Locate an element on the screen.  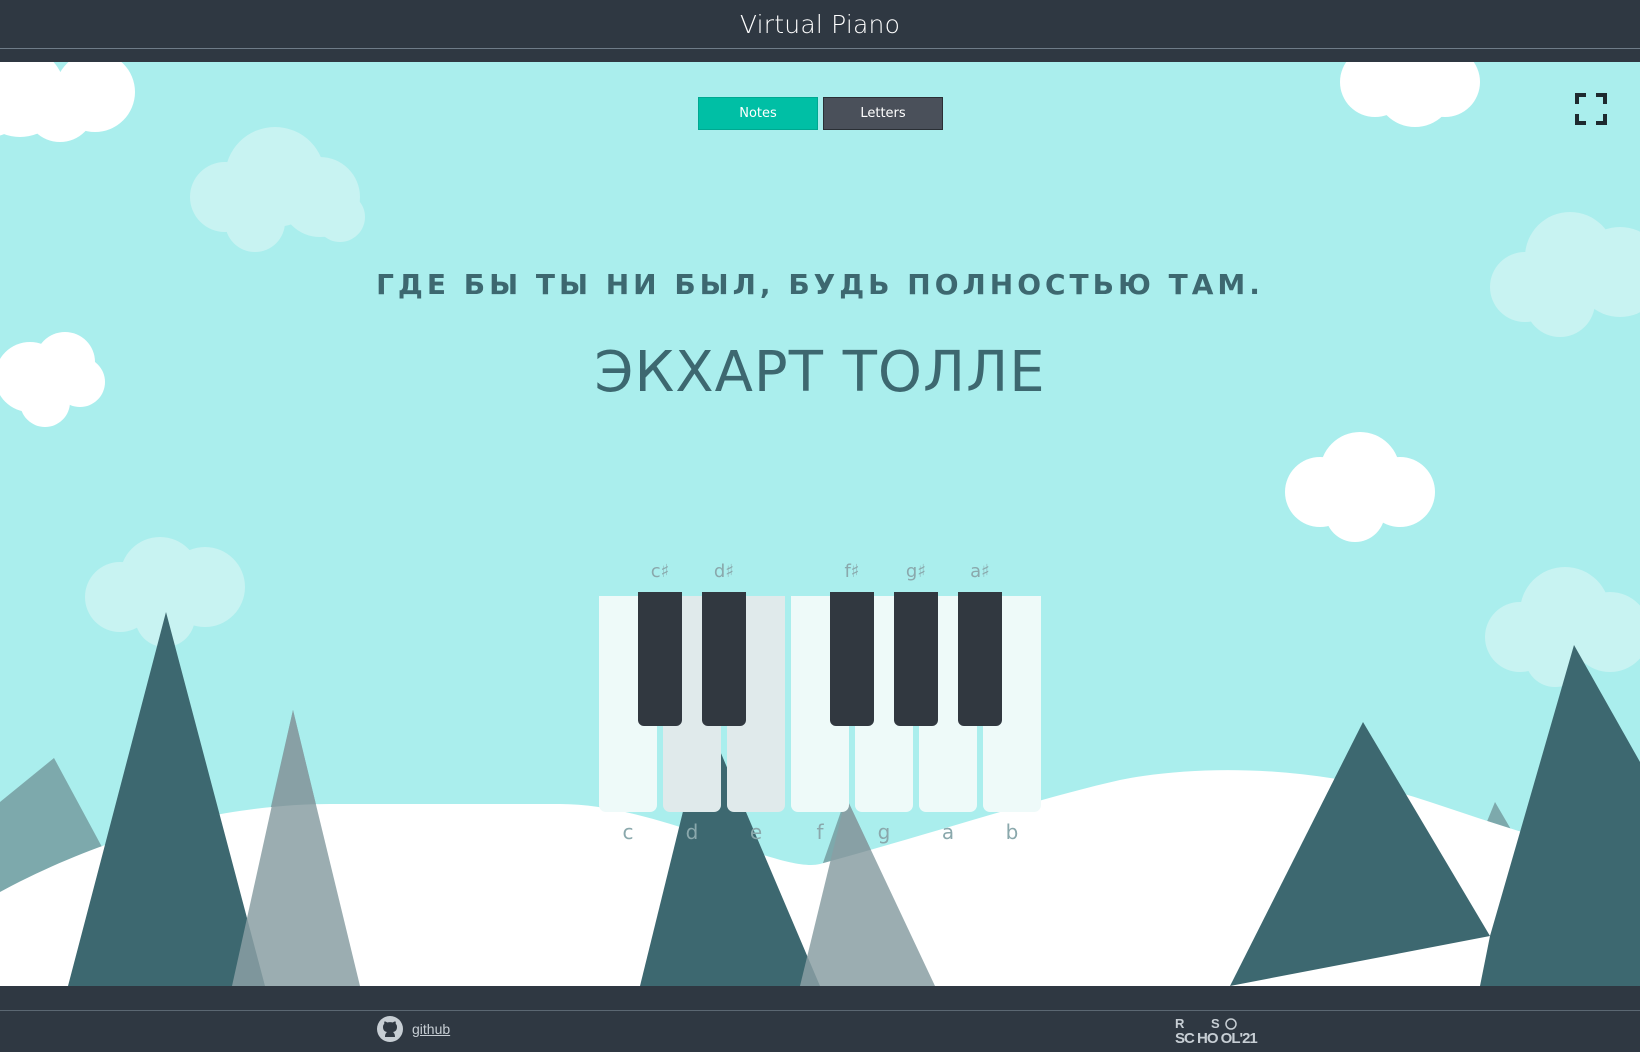
quote-text: ГДЕ БЫ ТЫ НИ БЫЛ, БУДЬ ПОЛНОСТЬЮ ТАМ. is located at coordinates (820, 284).